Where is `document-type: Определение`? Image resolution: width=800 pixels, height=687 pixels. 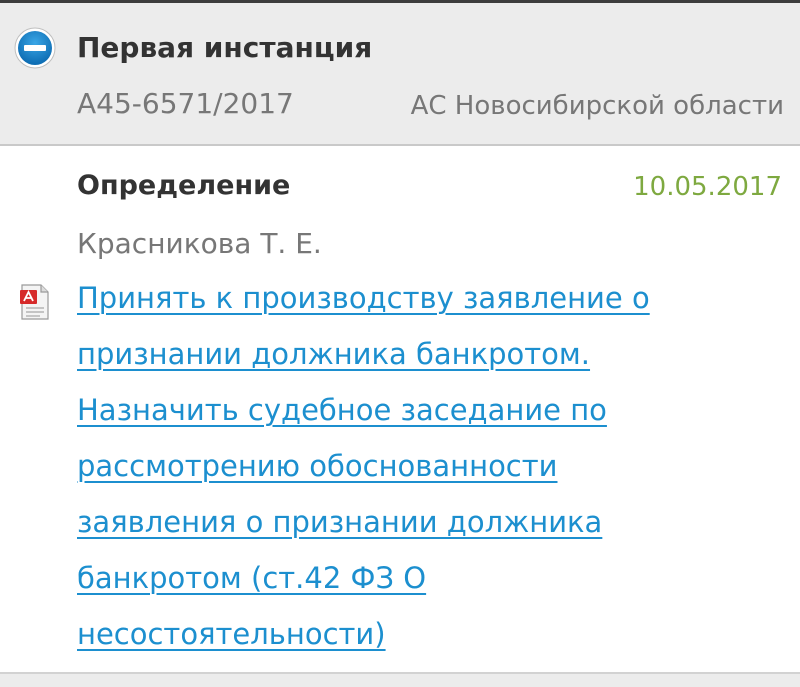
document-type: Определение is located at coordinates (184, 185).